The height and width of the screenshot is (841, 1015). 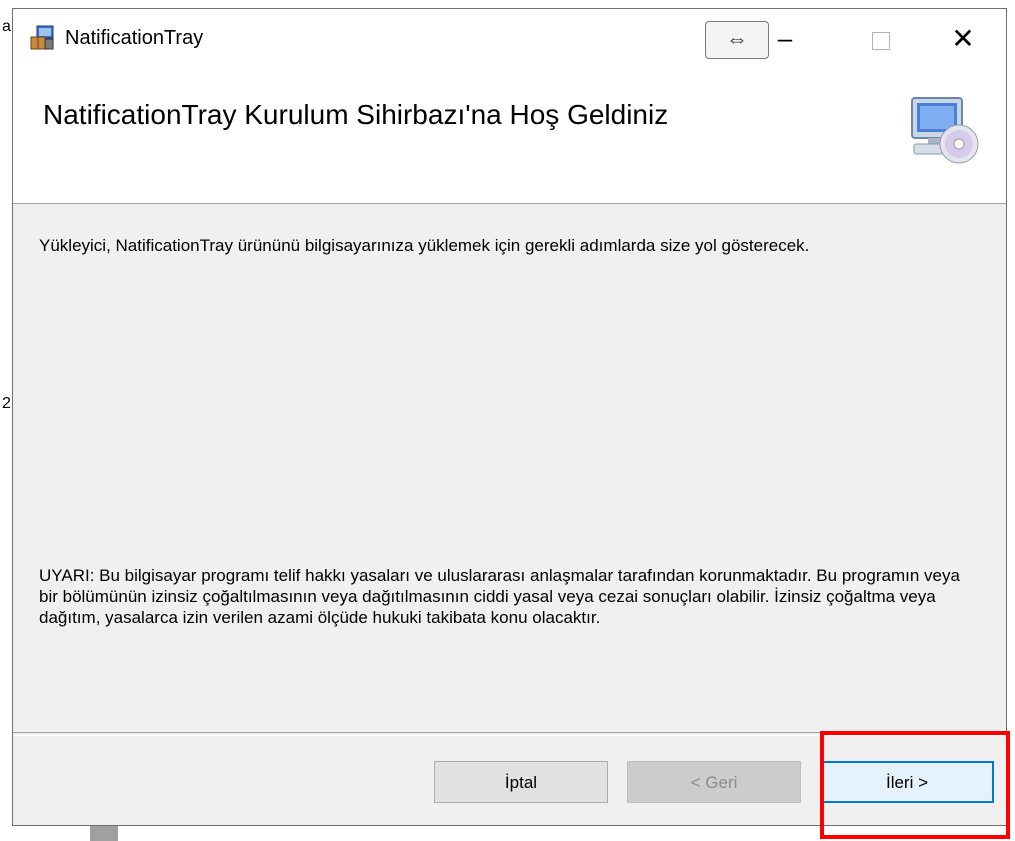 I want to click on minimize-button: –, so click(x=785, y=41).